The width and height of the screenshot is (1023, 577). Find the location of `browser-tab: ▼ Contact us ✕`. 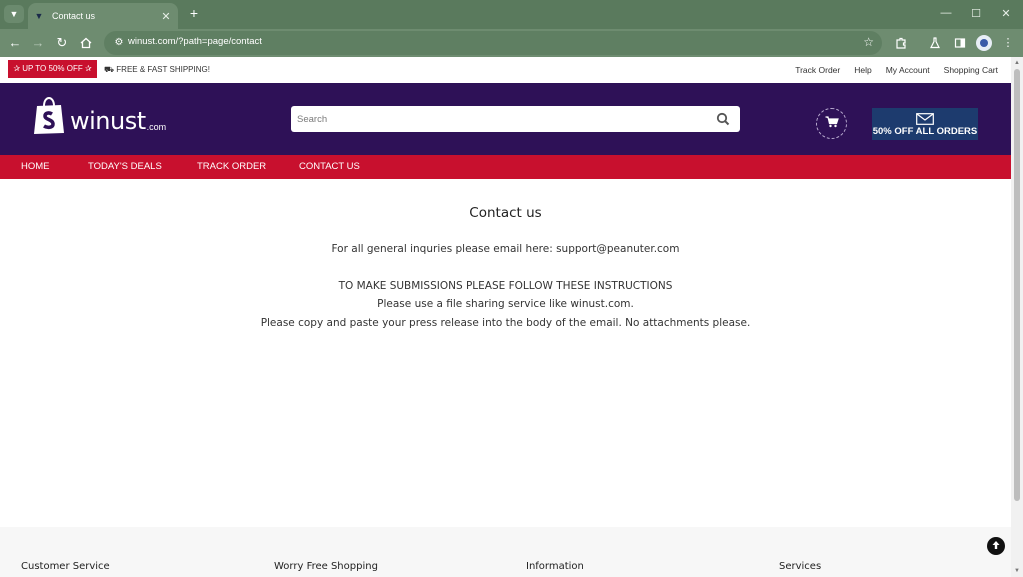

browser-tab: ▼ Contact us ✕ is located at coordinates (103, 16).